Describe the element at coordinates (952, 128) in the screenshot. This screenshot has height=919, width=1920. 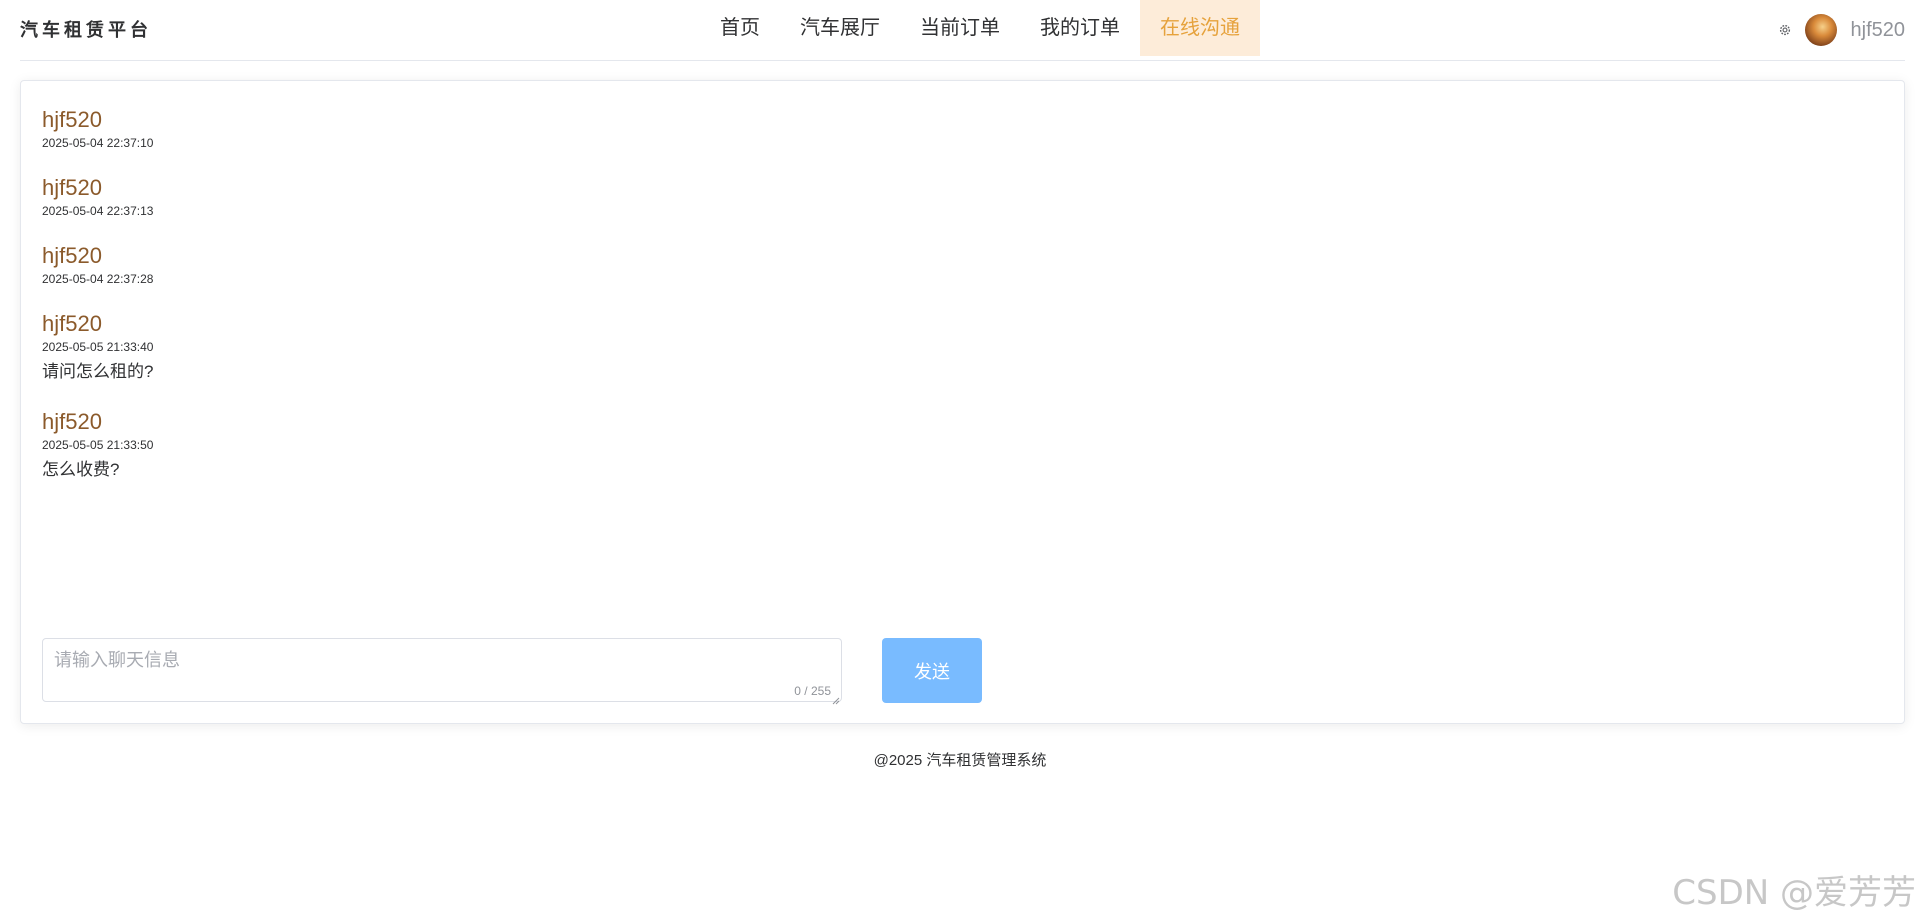
I see `chat-message: hjf520 2025-05-04 22:37:10` at that location.